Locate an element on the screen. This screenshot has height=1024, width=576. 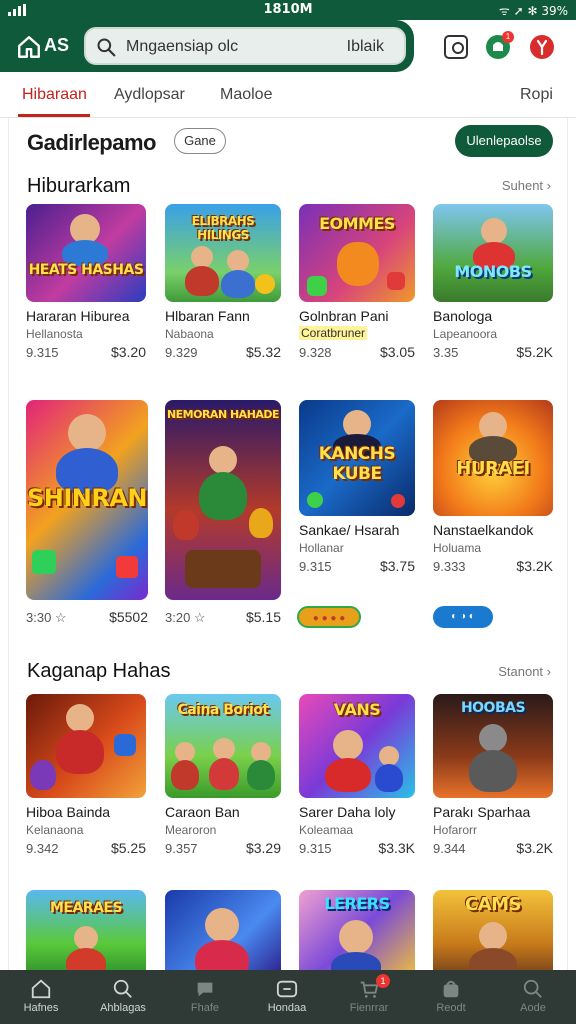
game-rating: 9.342 is located at coordinates (42, 848).